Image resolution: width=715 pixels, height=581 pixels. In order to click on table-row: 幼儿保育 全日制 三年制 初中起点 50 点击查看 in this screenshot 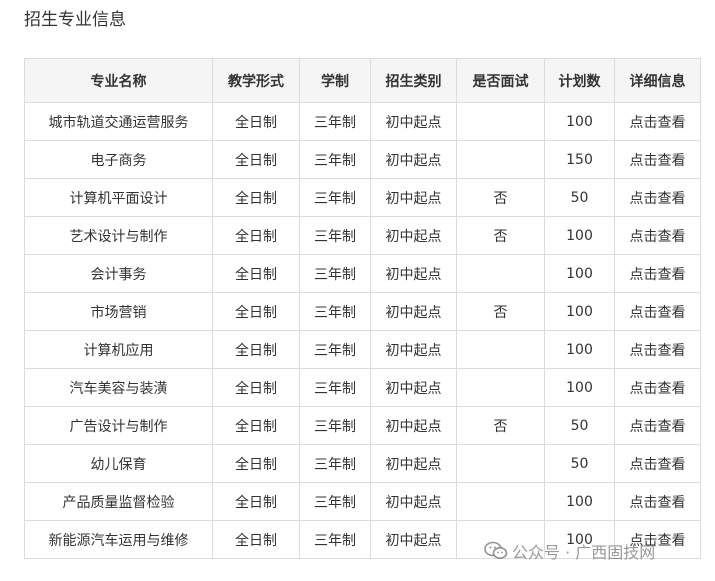, I will do `click(362, 463)`.